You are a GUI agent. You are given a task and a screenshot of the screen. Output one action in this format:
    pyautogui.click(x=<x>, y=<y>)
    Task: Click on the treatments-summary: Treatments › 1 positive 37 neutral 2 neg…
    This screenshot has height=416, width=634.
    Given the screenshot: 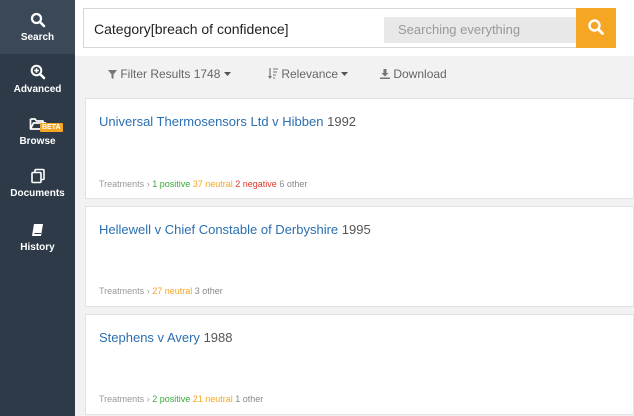 What is the action you would take?
    pyautogui.click(x=203, y=184)
    